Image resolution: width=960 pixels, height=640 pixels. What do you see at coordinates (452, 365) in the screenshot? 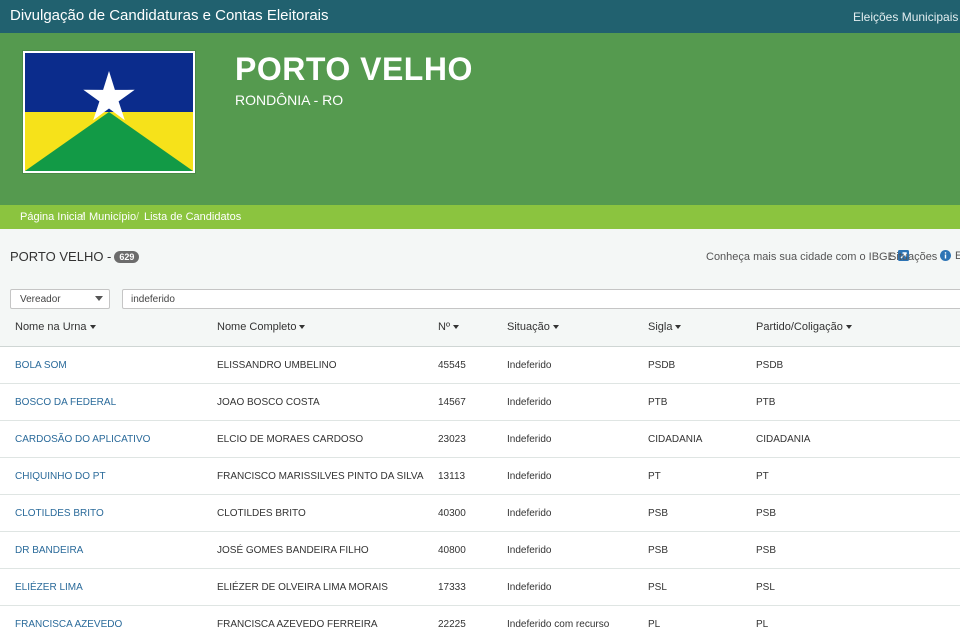
I see `number-cell: 45545` at bounding box center [452, 365].